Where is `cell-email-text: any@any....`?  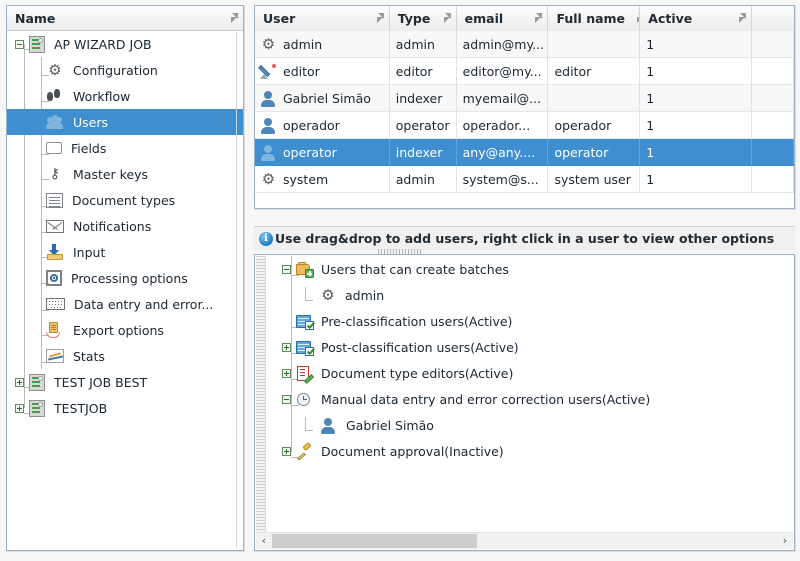 cell-email-text: any@any.... is located at coordinates (499, 152).